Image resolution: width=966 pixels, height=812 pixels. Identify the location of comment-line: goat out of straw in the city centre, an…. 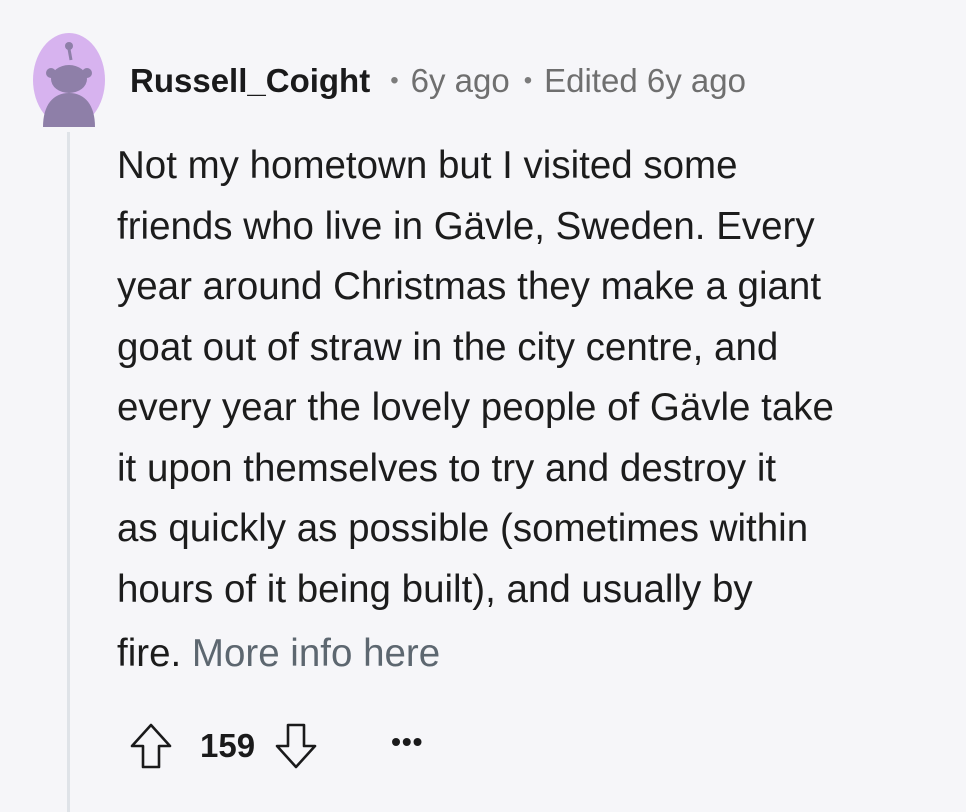
(448, 347).